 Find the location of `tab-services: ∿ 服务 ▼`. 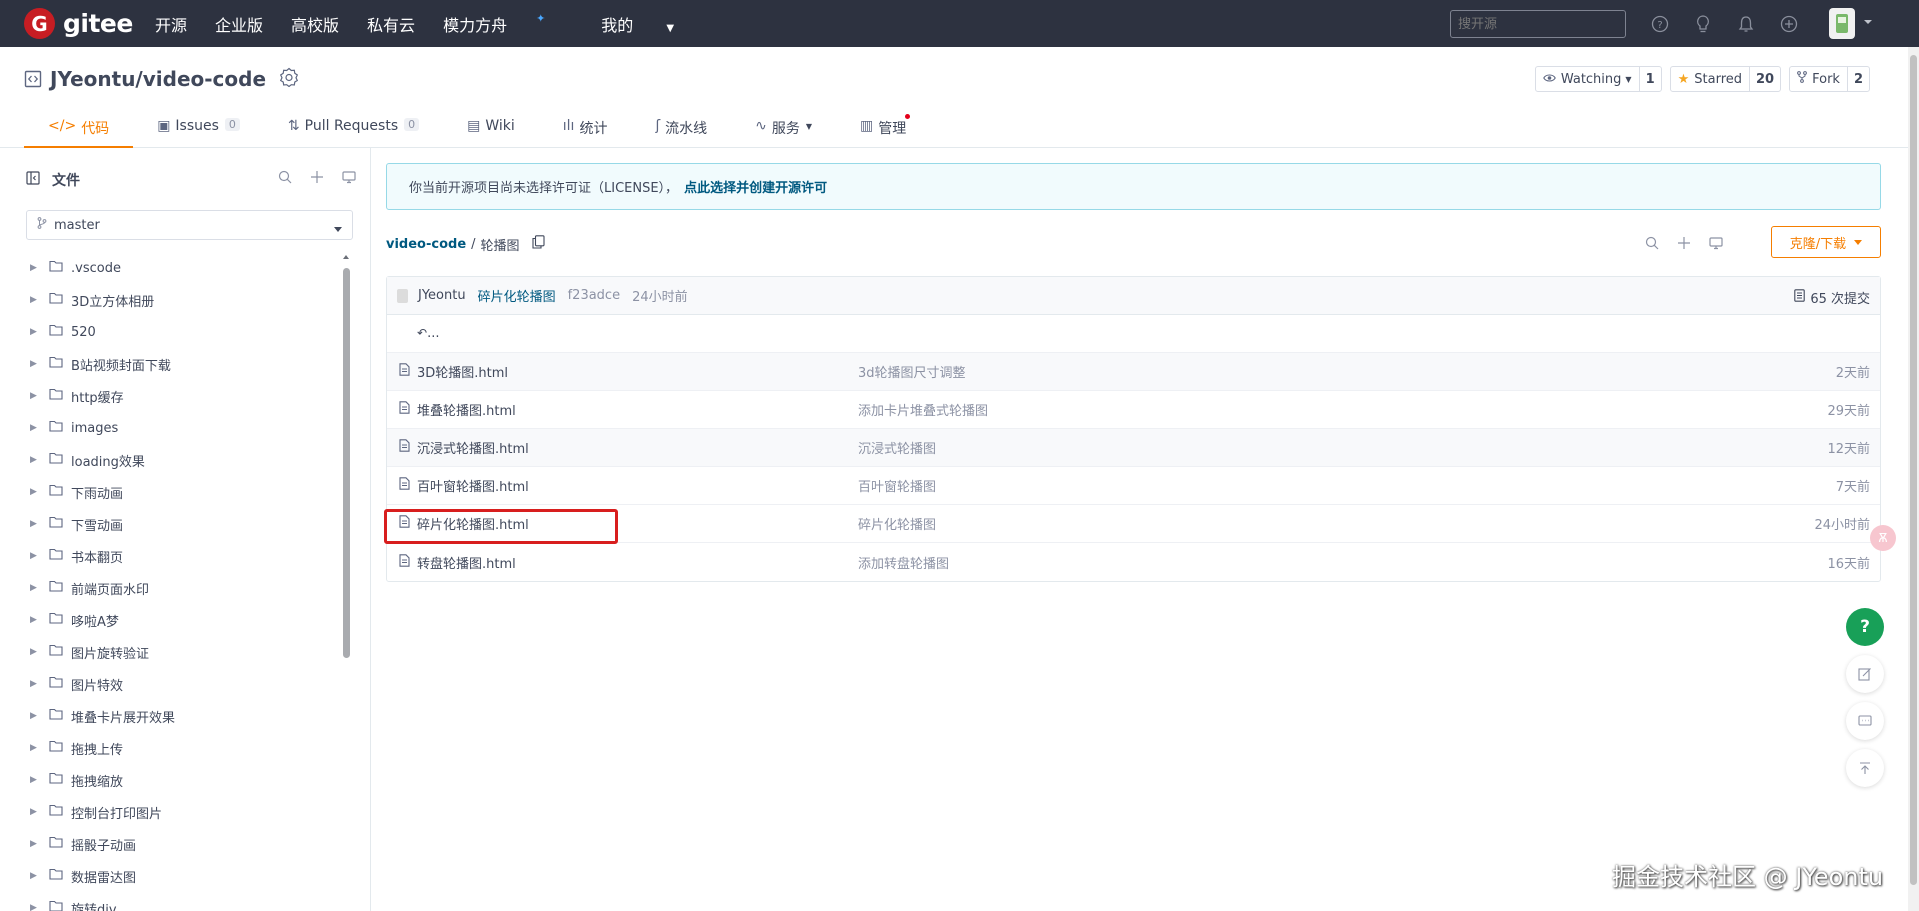

tab-services: ∿ 服务 ▼ is located at coordinates (783, 130).